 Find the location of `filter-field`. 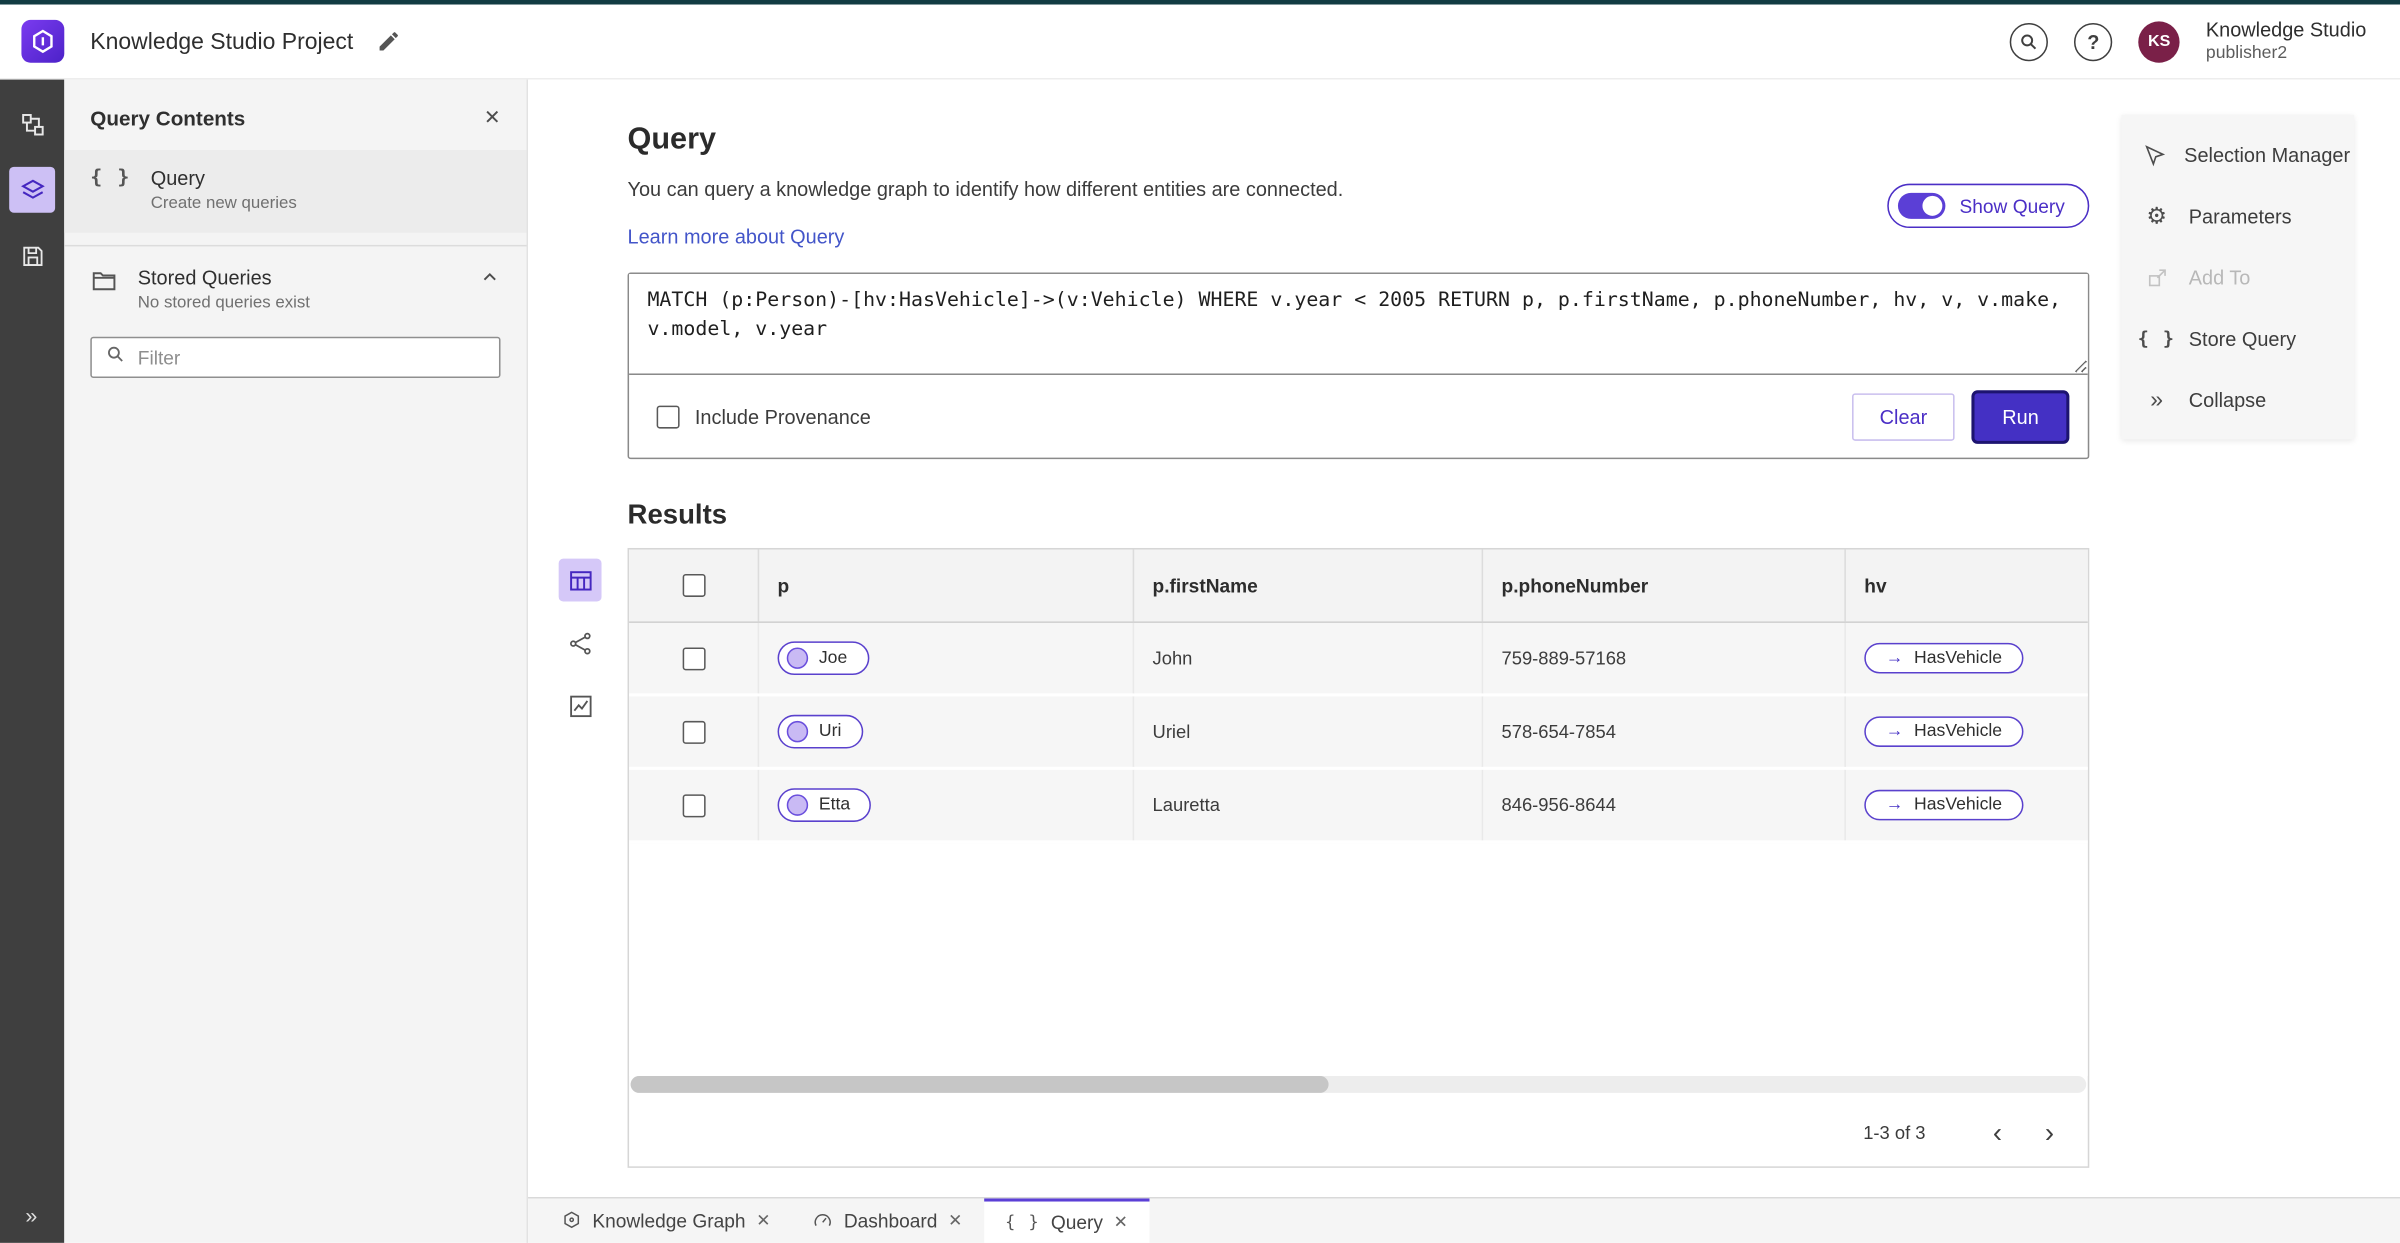

filter-field is located at coordinates (295, 357).